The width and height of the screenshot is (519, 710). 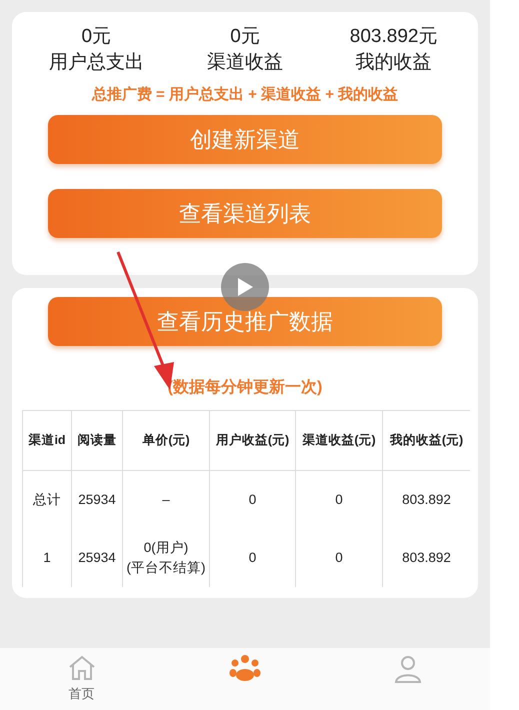 I want to click on stat-label: 我的收益, so click(x=394, y=63).